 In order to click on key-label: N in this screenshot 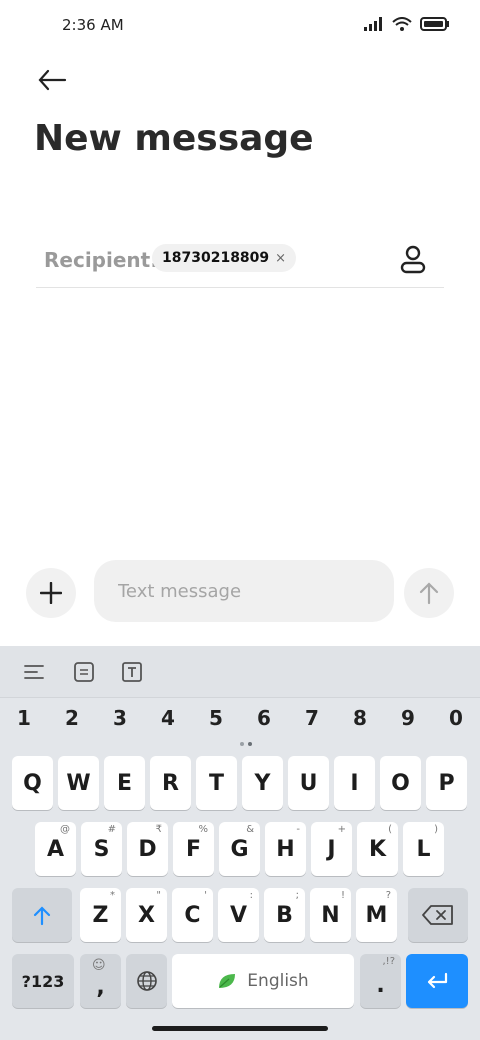, I will do `click(330, 915)`.